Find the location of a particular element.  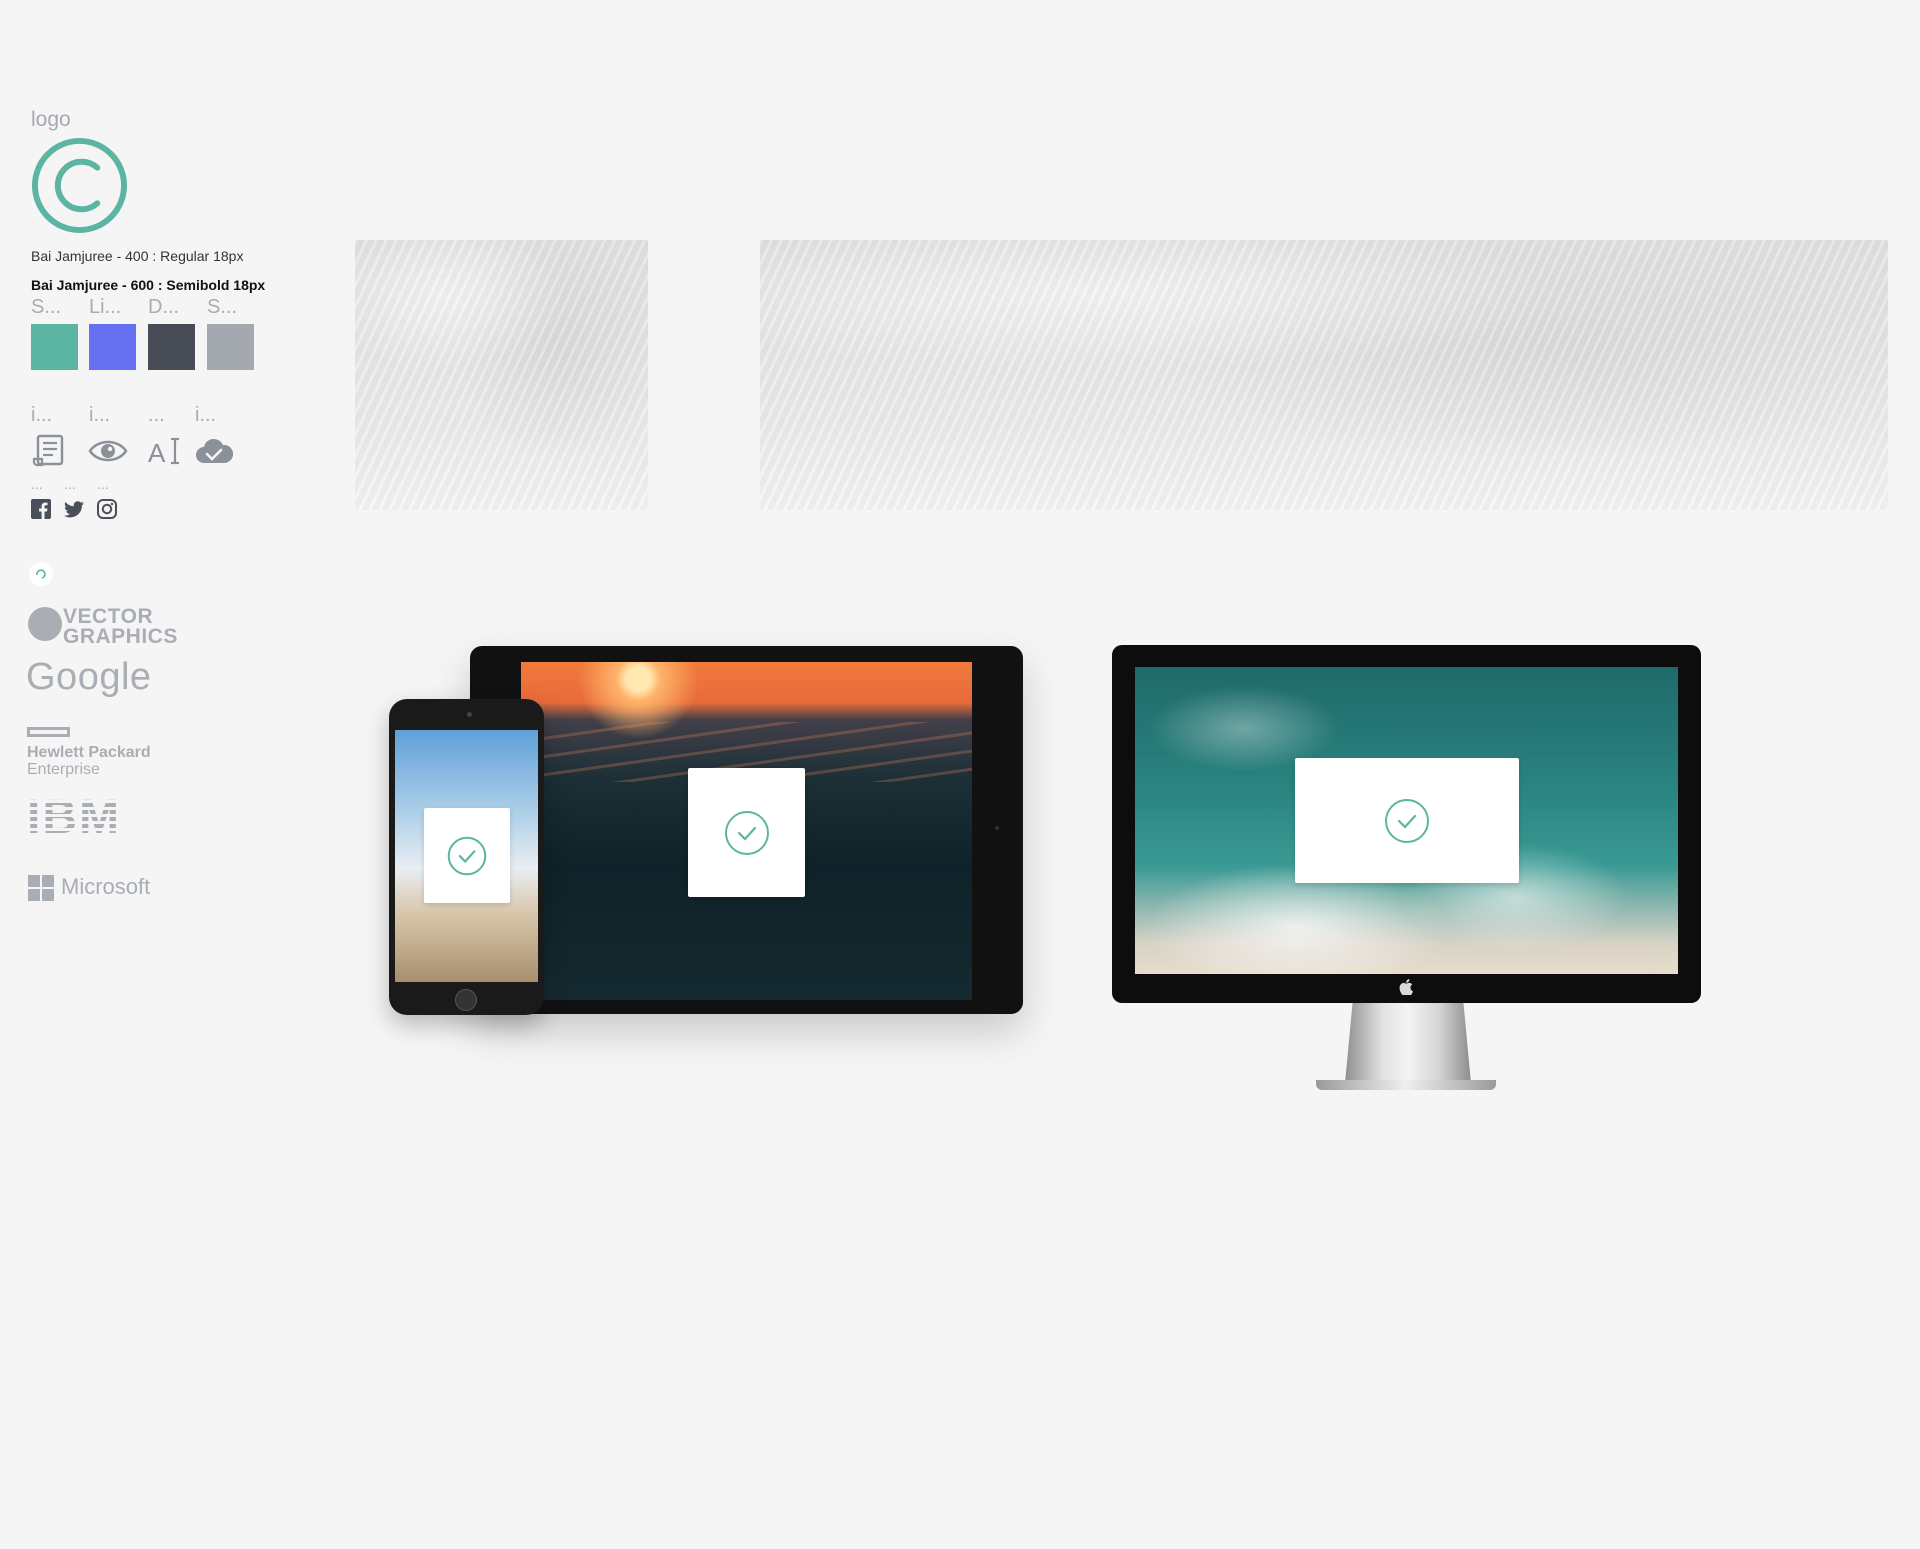

vector-logo-line2: GRAPHICS is located at coordinates (120, 636).